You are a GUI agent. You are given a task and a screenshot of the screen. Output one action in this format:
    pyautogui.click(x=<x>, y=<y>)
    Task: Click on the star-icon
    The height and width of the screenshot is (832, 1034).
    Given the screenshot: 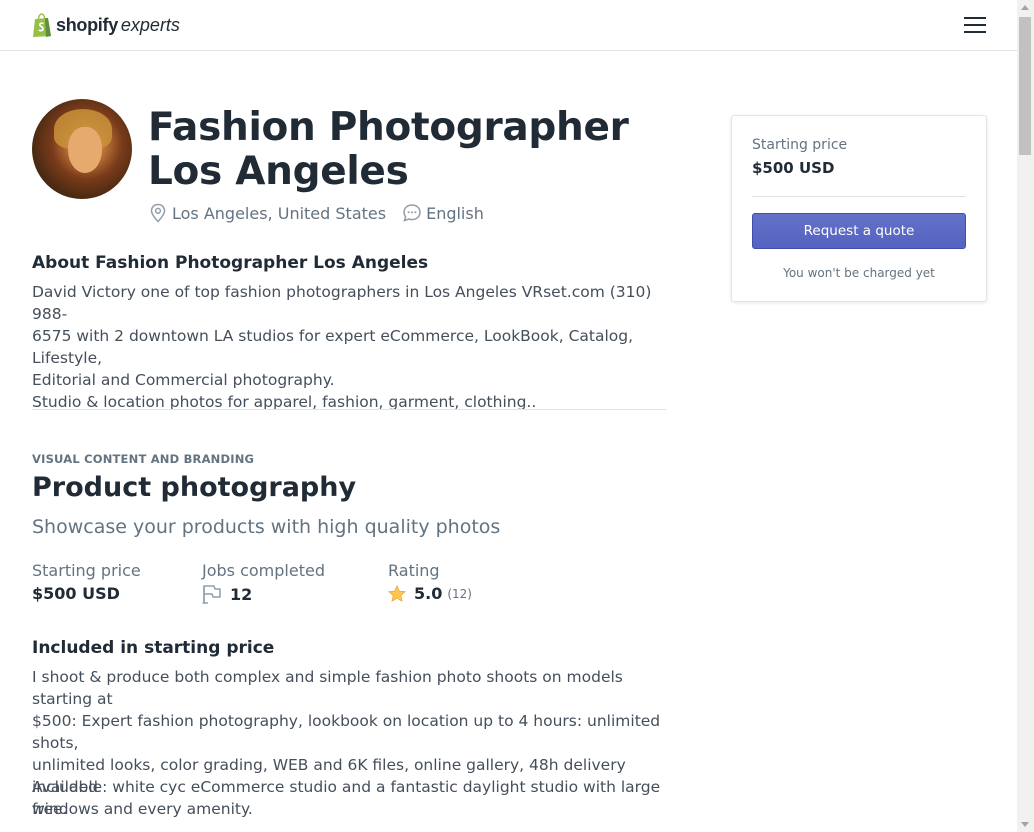 What is the action you would take?
    pyautogui.click(x=397, y=593)
    